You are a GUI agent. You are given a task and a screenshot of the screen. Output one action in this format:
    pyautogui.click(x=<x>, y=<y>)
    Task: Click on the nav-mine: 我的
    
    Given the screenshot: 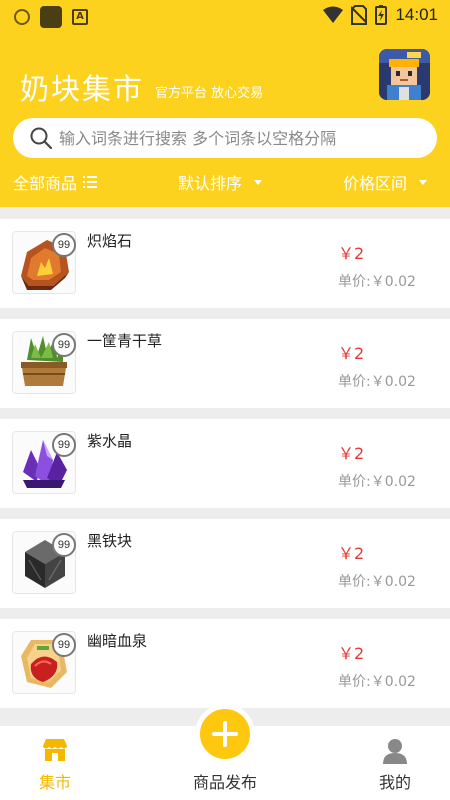 What is the action you would take?
    pyautogui.click(x=395, y=763)
    